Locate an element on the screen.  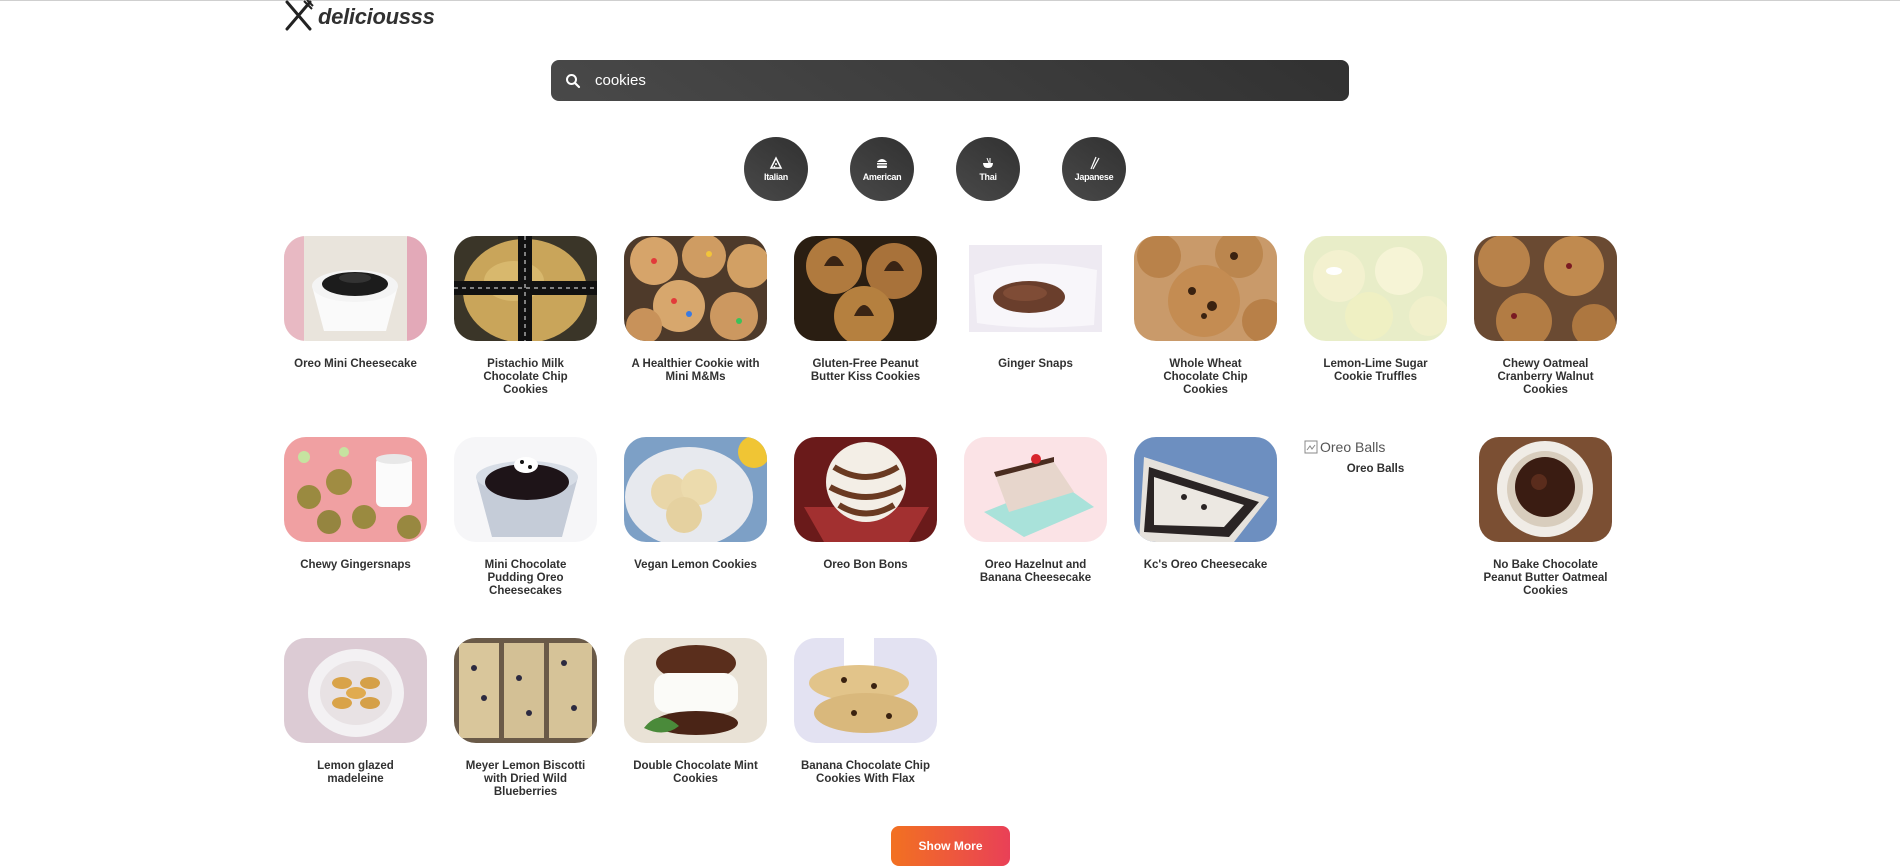
recipe-card: A Healthier Cookie with Mini M&Ms is located at coordinates (695, 336).